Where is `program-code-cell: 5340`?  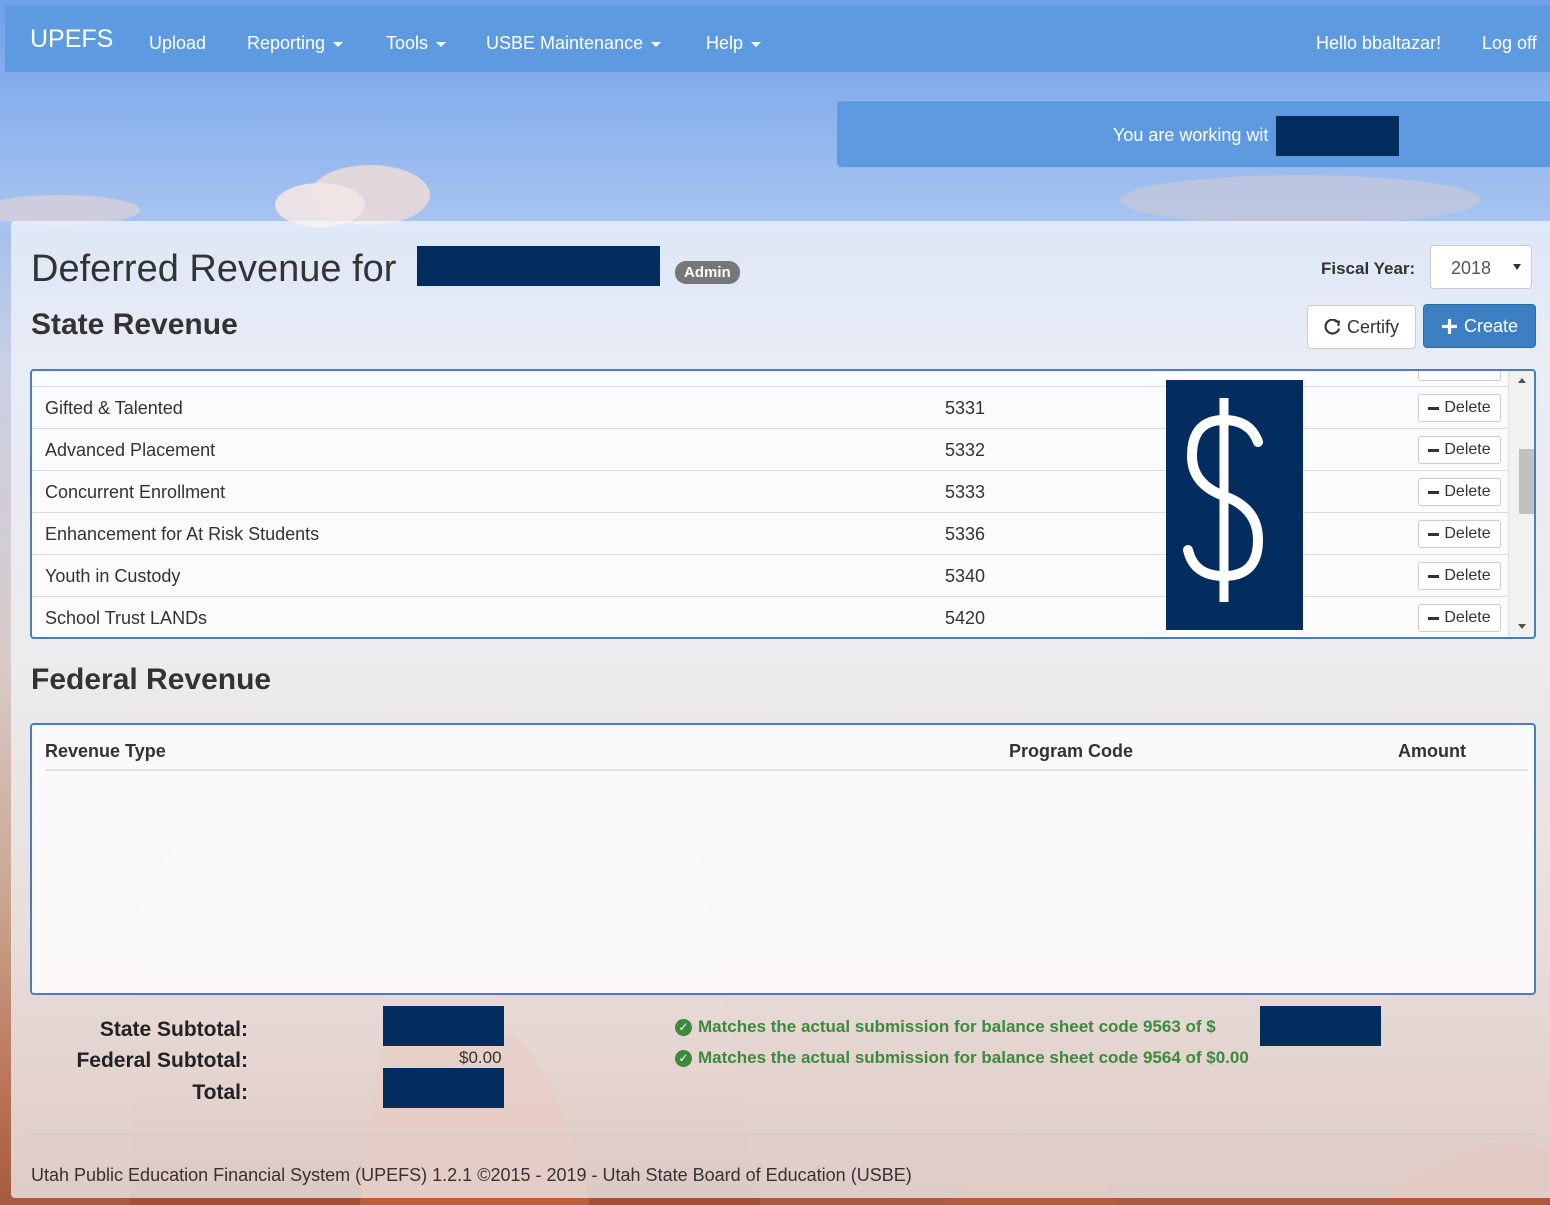 program-code-cell: 5340 is located at coordinates (965, 576).